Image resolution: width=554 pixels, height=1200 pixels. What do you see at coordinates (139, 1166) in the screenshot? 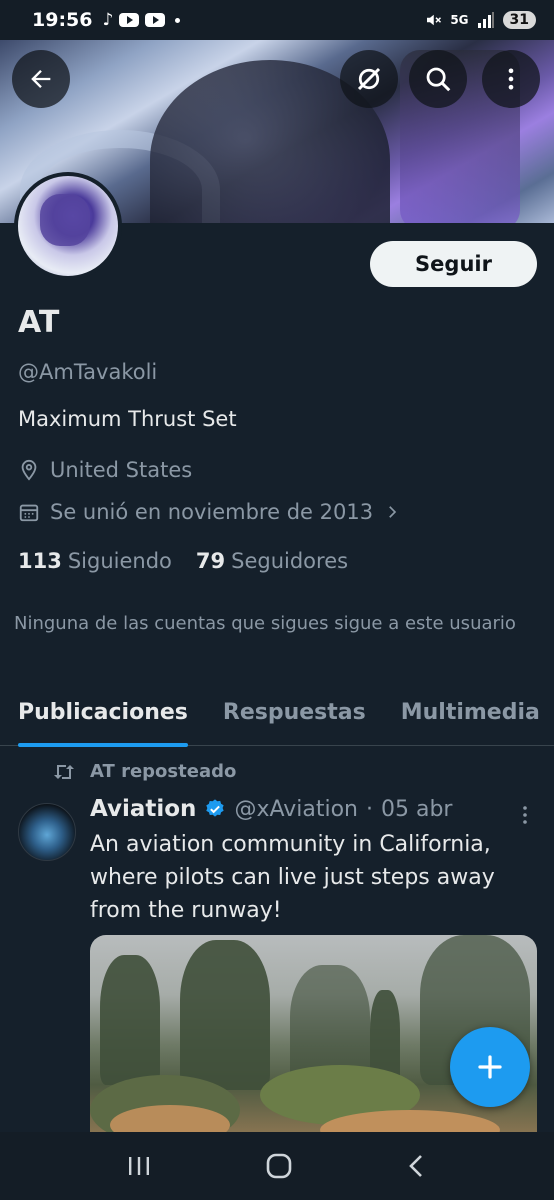
I see `recent-apps-icon` at bounding box center [139, 1166].